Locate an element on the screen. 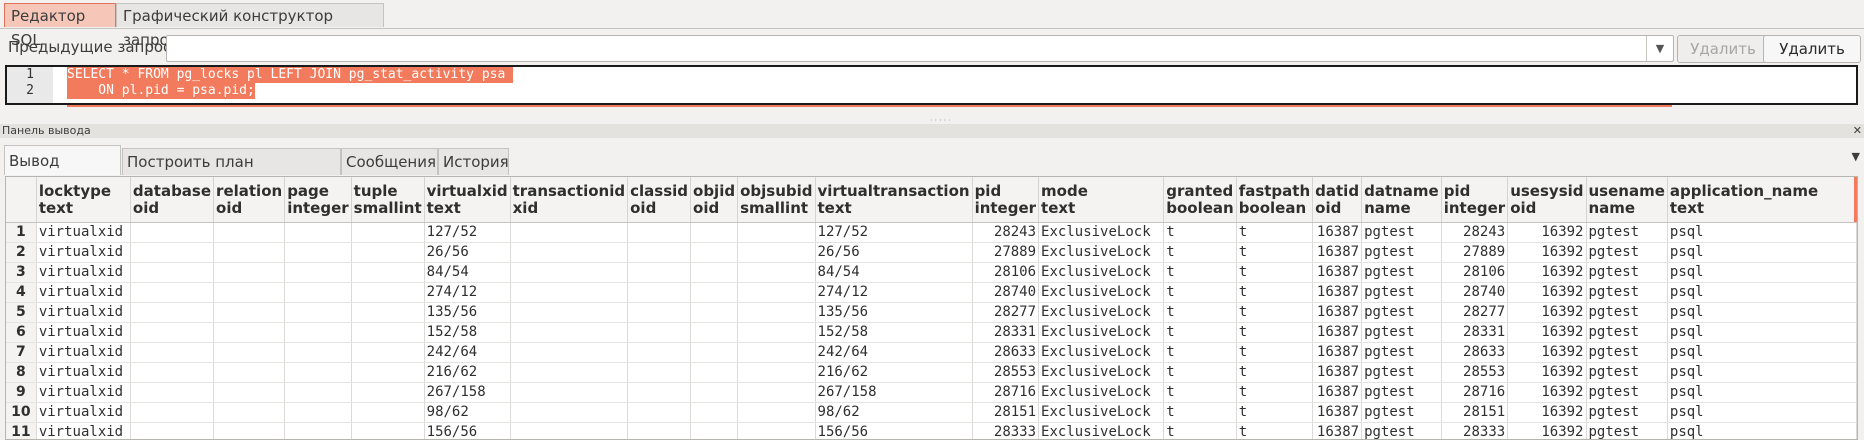  column-header: database oid is located at coordinates (172, 200).